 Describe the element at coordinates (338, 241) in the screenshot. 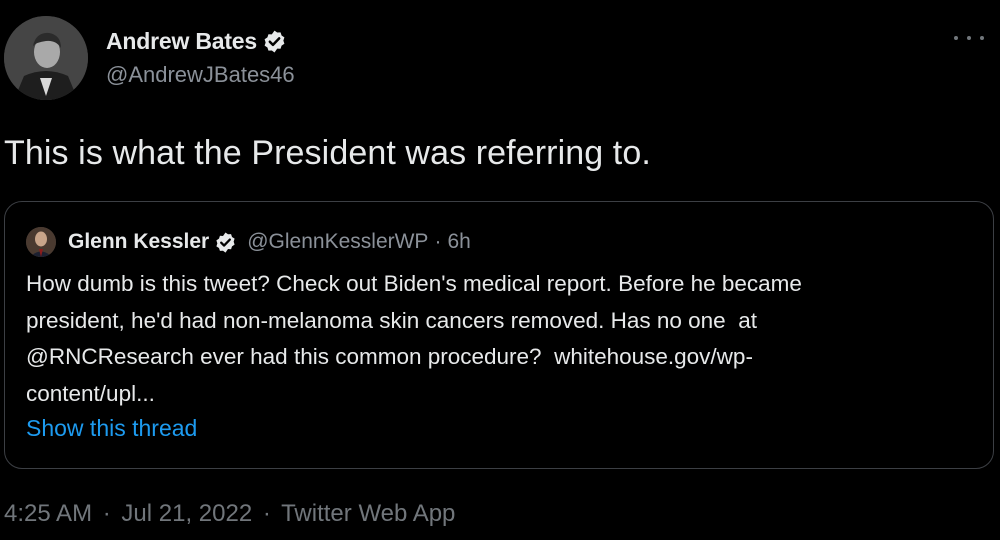

I see `quoted-author-handle: @GlennKesslerWP` at that location.